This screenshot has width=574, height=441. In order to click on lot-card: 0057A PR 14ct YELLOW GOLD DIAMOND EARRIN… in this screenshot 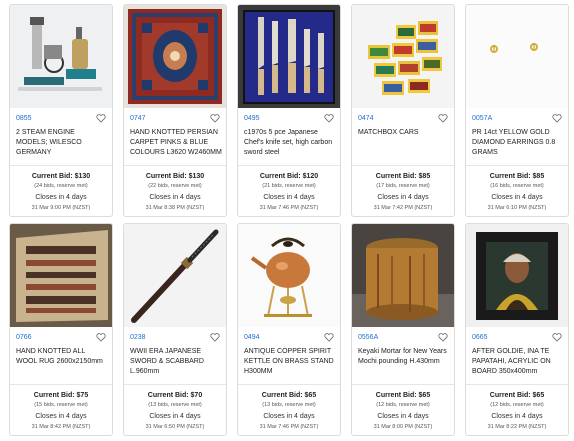, I will do `click(517, 110)`.